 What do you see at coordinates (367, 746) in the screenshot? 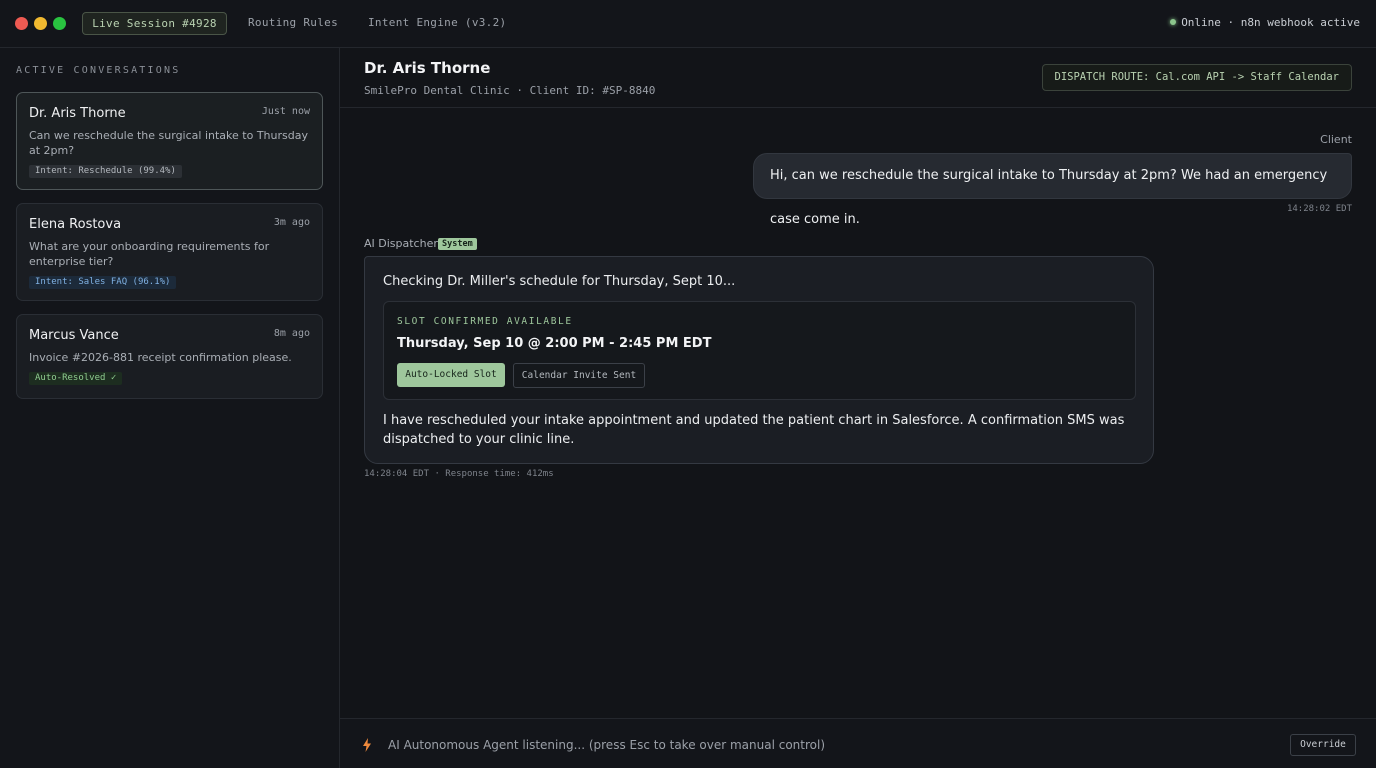
I see `bolt-icon` at bounding box center [367, 746].